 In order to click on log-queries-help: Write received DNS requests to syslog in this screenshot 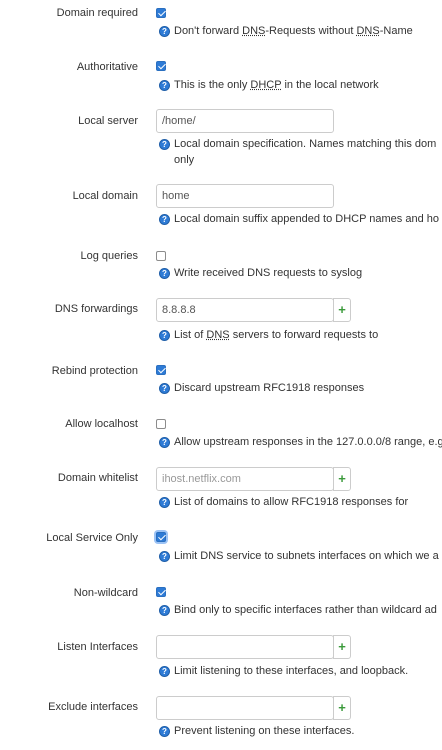, I will do `click(268, 273)`.